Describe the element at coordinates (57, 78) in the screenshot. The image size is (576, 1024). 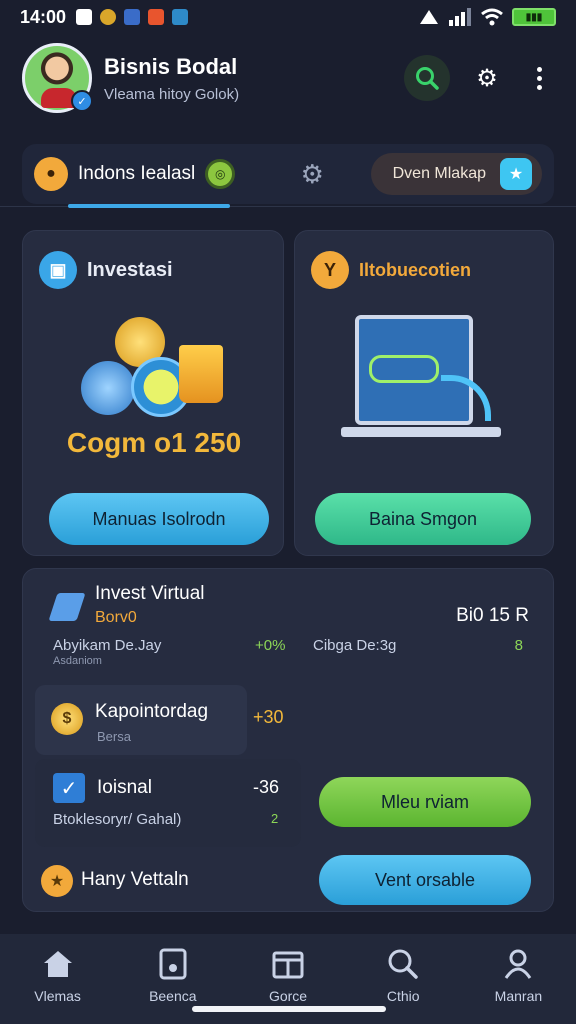
I see `avatar: ✓` at that location.